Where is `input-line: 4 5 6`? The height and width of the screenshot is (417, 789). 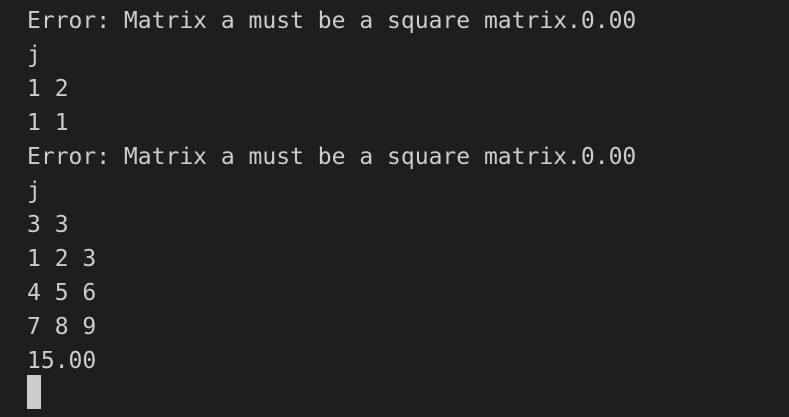
input-line: 4 5 6 is located at coordinates (62, 293).